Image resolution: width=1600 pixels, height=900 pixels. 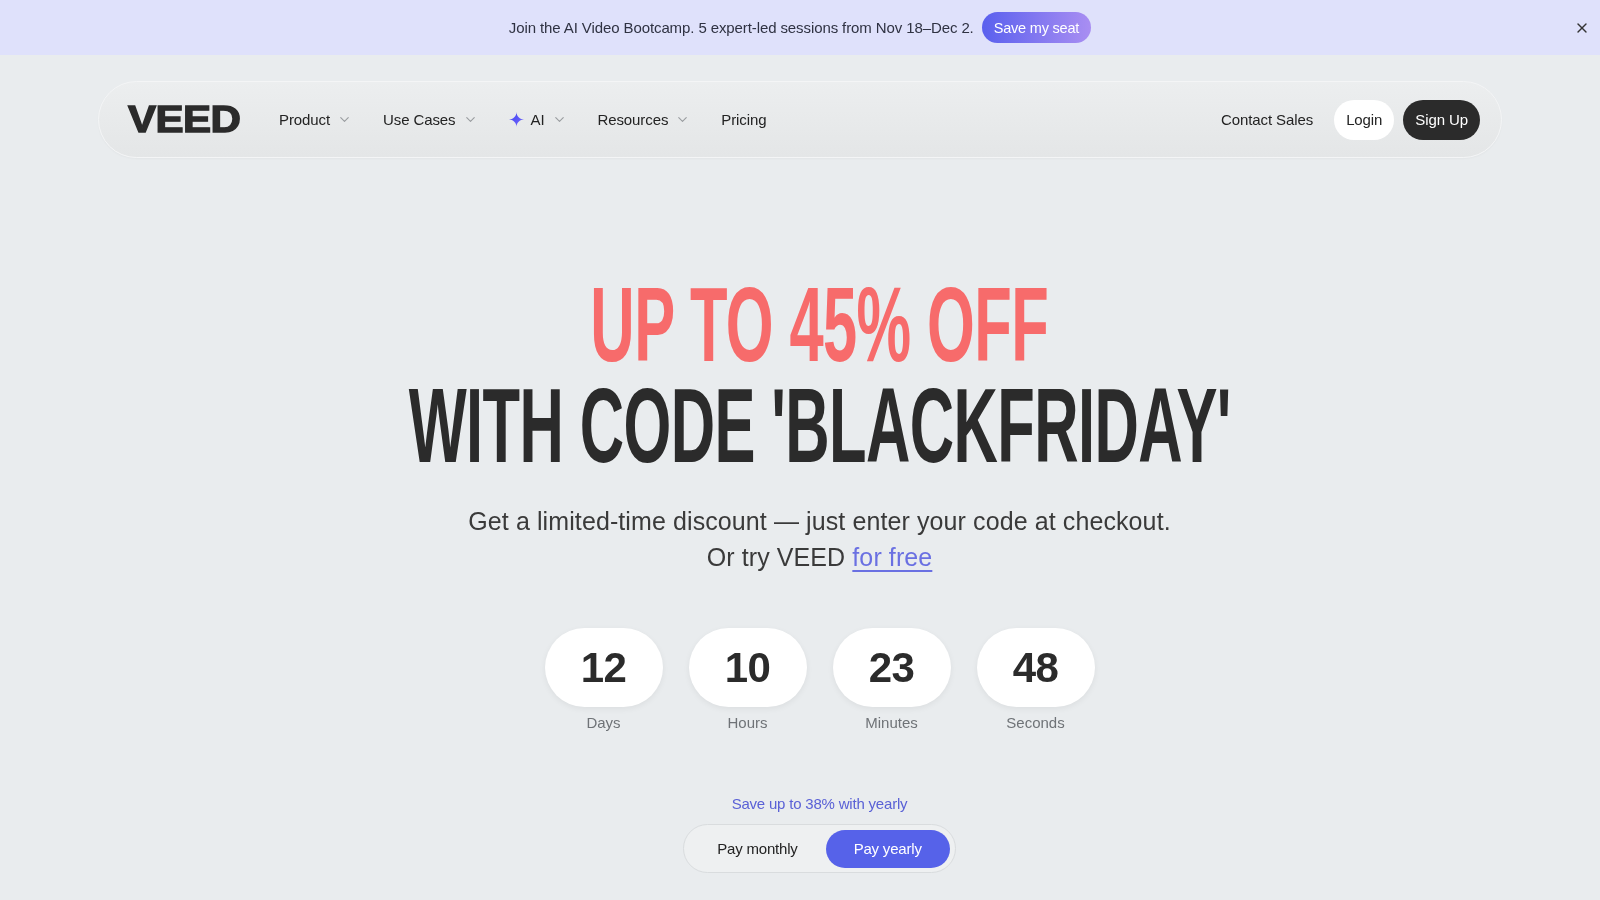 What do you see at coordinates (819, 521) in the screenshot?
I see `subtitle-text: Get a limited-time discount — just enter your code at checkout.` at bounding box center [819, 521].